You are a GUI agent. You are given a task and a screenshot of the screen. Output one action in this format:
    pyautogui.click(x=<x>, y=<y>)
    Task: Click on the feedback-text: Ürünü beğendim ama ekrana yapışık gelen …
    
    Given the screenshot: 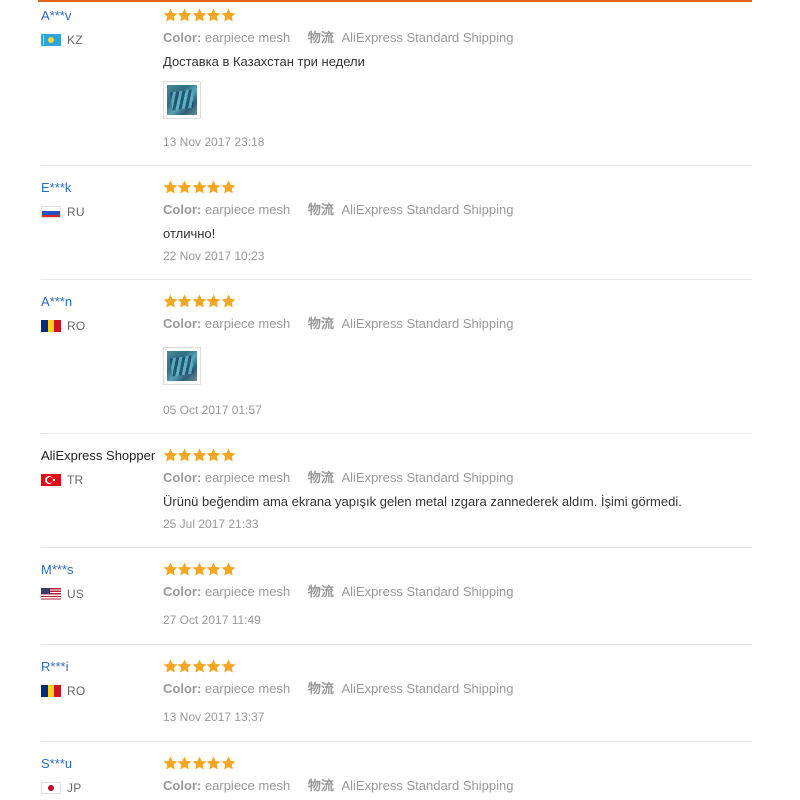 What is the action you would take?
    pyautogui.click(x=422, y=501)
    